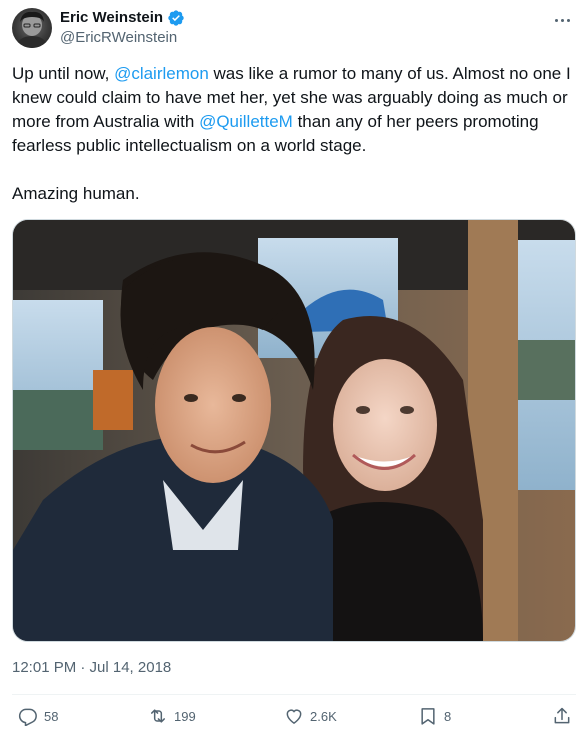  What do you see at coordinates (158, 716) in the screenshot?
I see `repost-icon` at bounding box center [158, 716].